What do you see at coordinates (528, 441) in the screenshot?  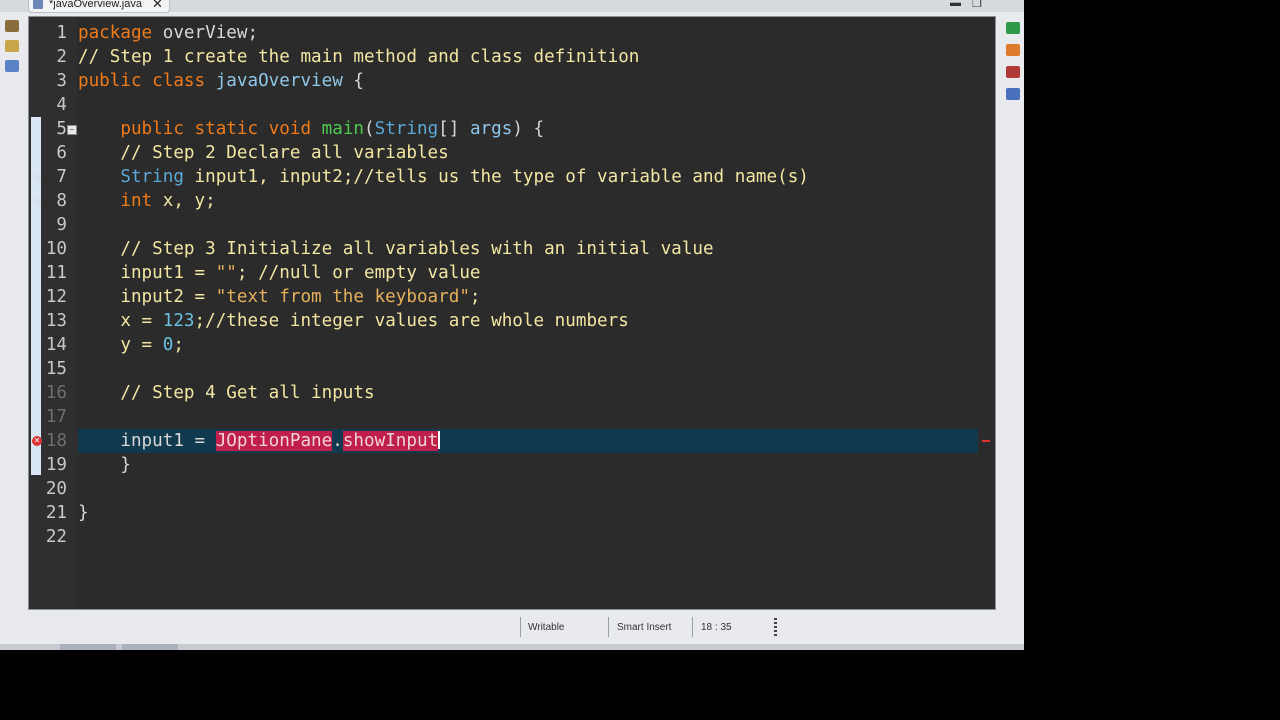 I see `current-line-highlight: input1 = JOptionPane.showInput` at bounding box center [528, 441].